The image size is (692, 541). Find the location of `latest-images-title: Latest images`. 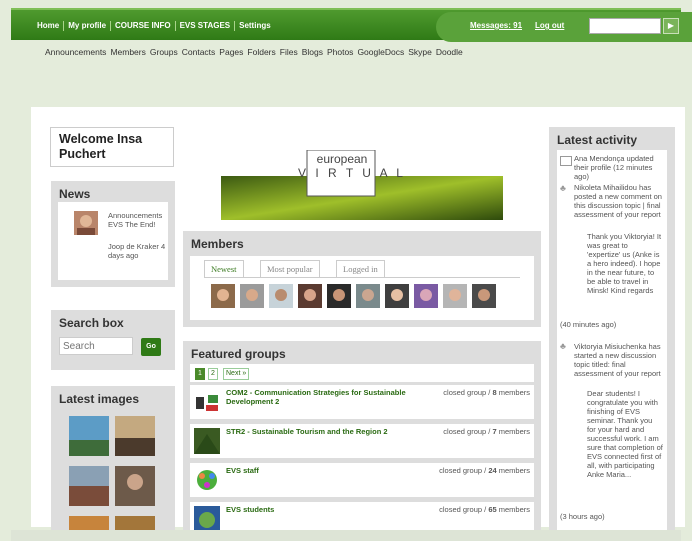

latest-images-title: Latest images is located at coordinates (113, 399).